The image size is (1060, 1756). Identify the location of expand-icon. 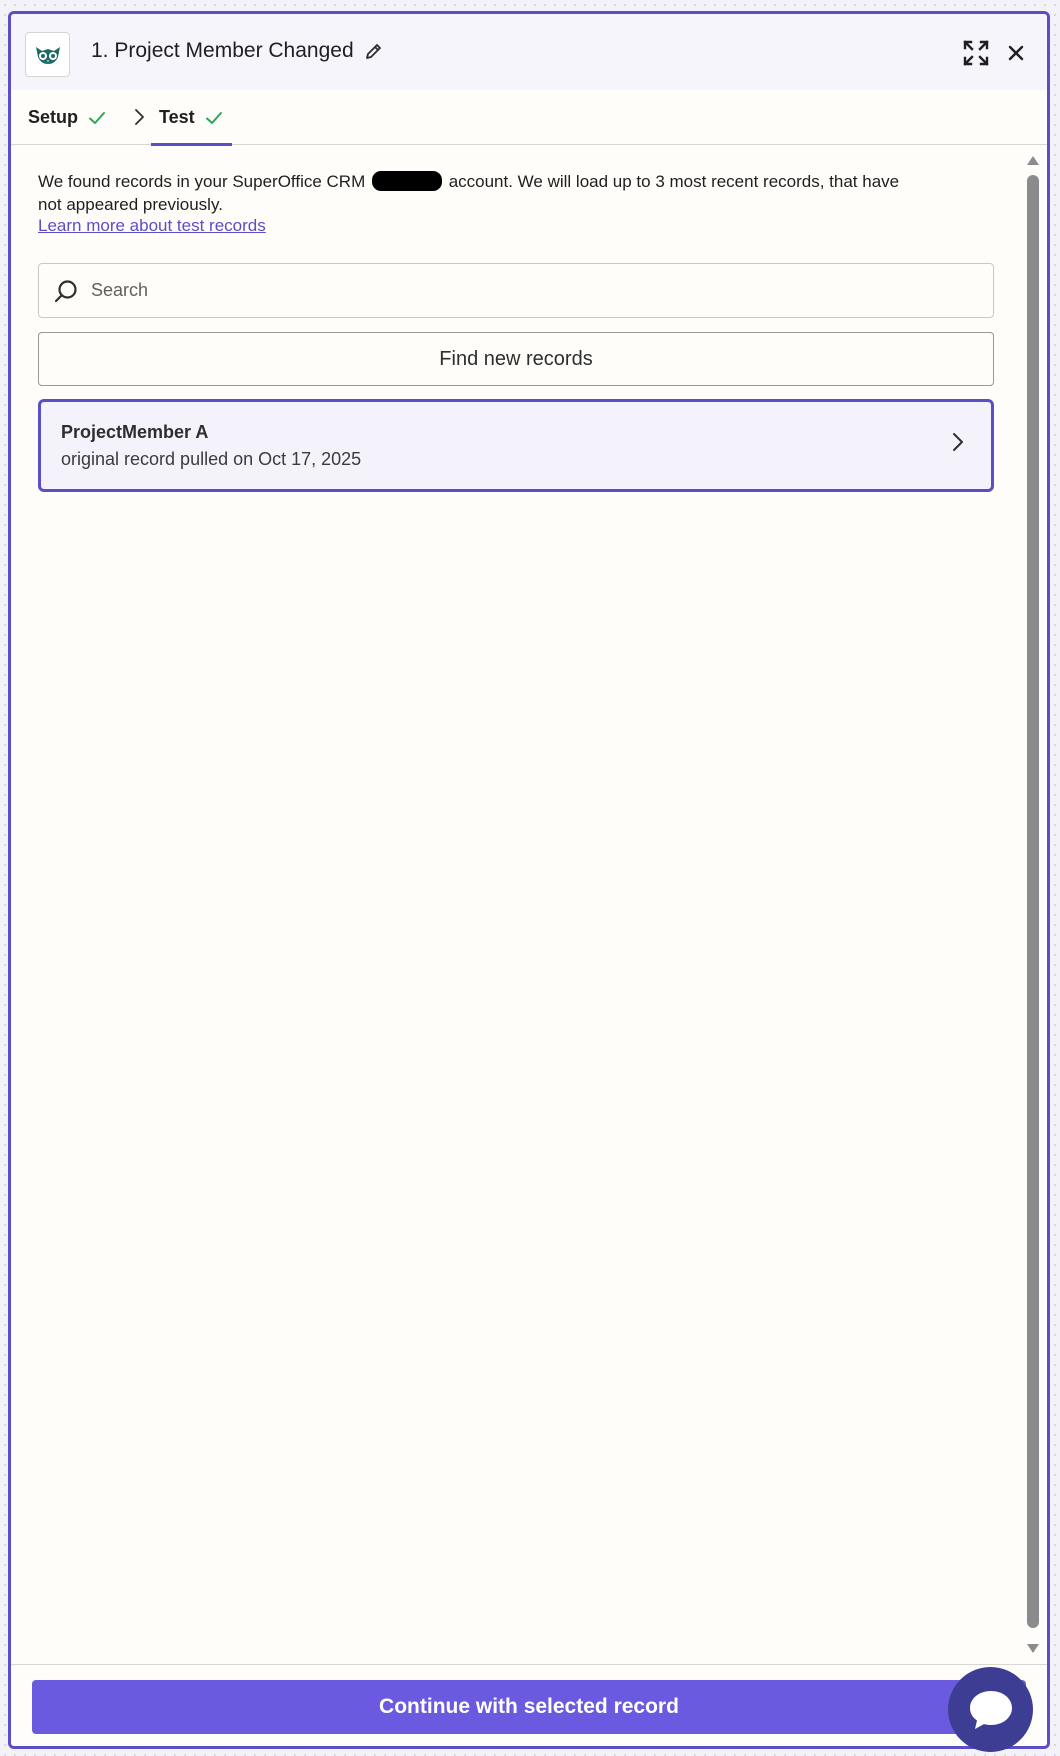
(976, 53).